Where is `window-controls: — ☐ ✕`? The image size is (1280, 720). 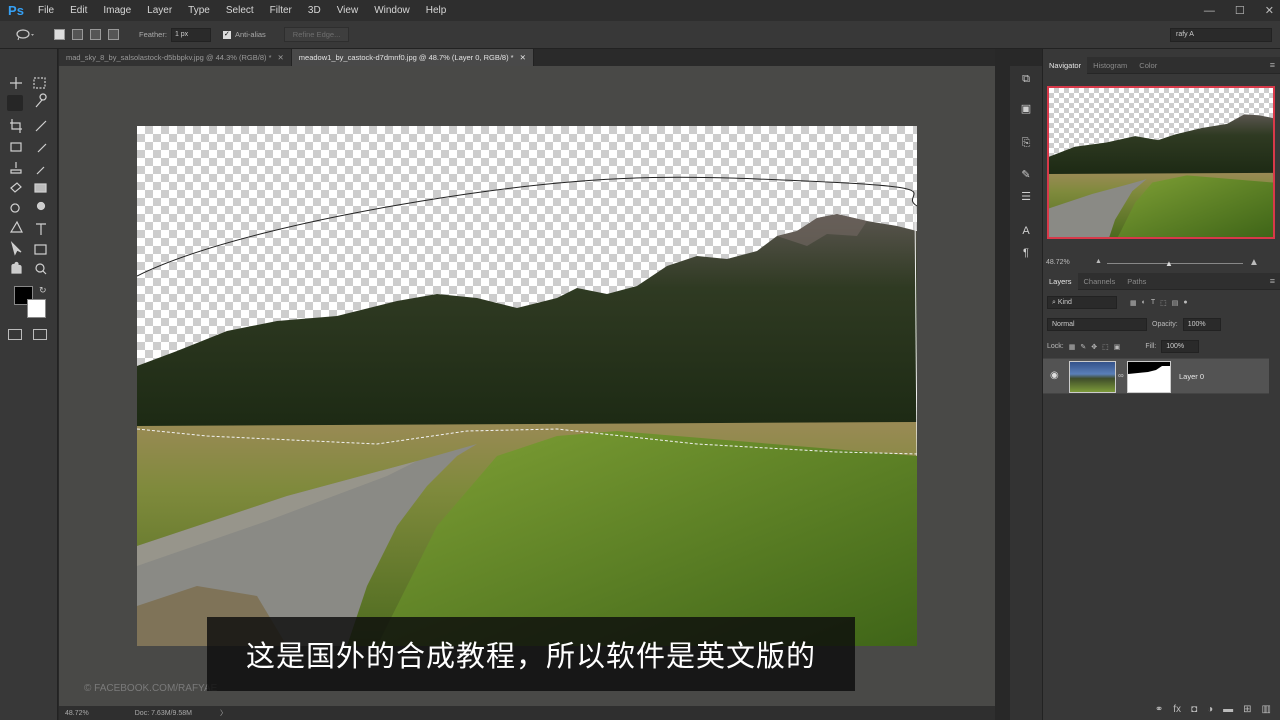
window-controls: — ☐ ✕ is located at coordinates (1239, 10).